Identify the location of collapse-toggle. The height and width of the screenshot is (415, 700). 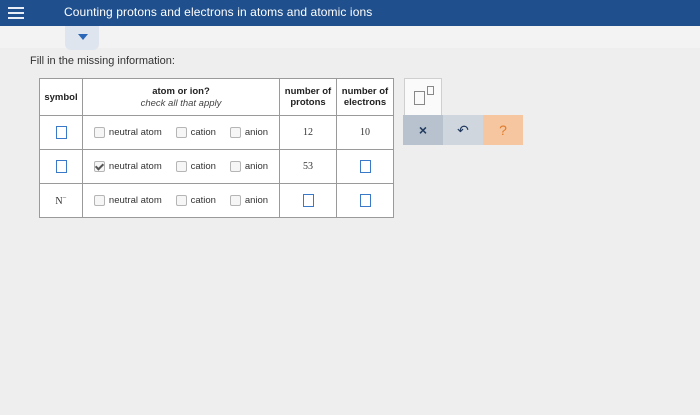
(82, 38).